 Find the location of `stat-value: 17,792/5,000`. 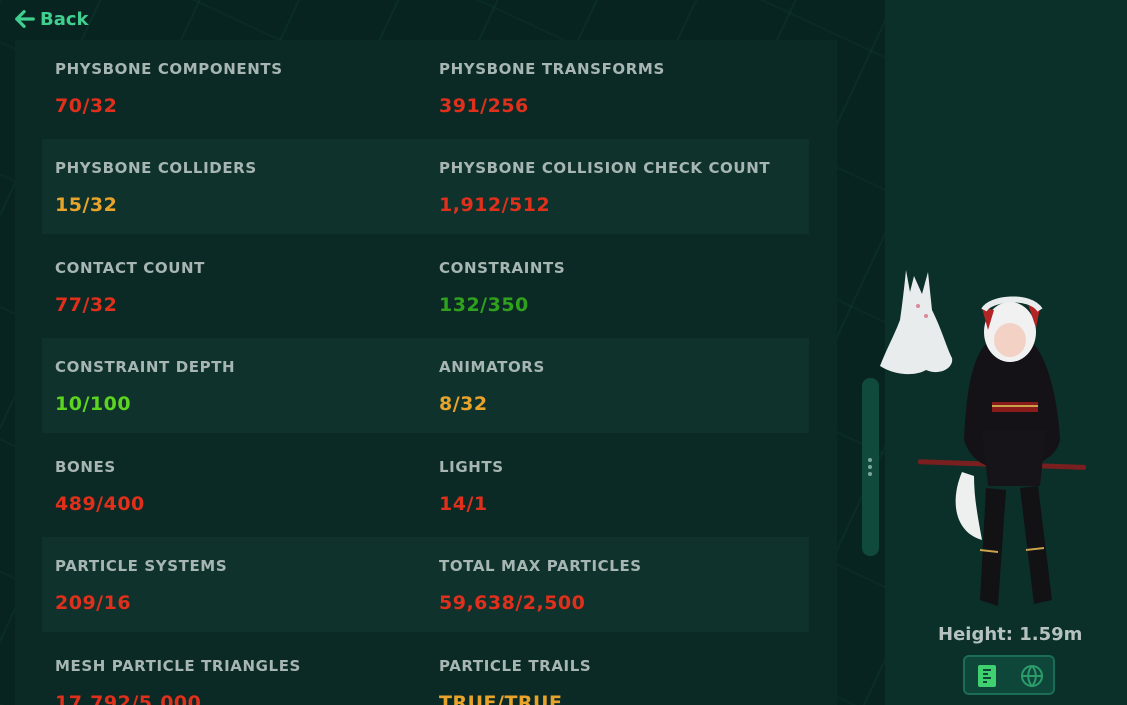

stat-value: 17,792/5,000 is located at coordinates (128, 698).